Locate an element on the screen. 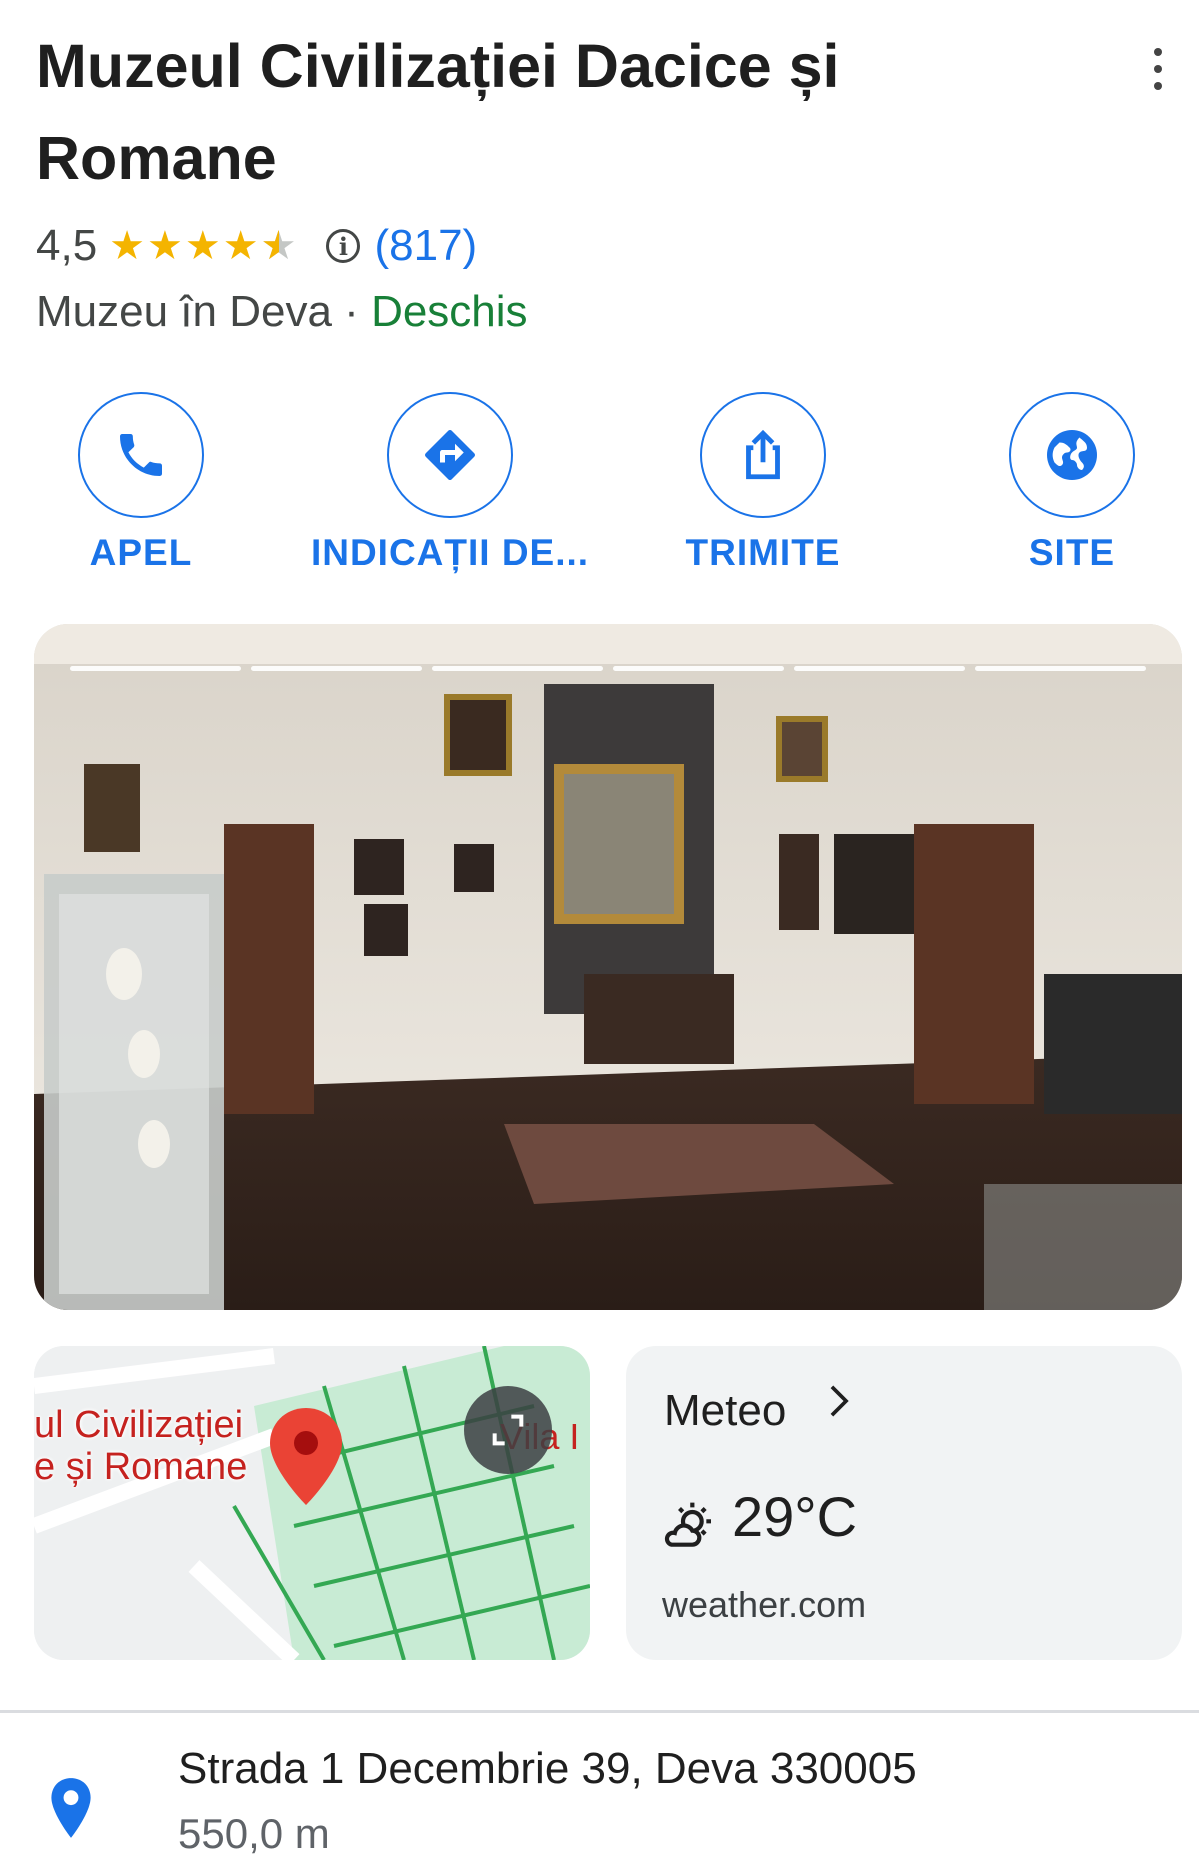 Image resolution: width=1199 pixels, height=1875 pixels. place-category: Muzeu în Deva is located at coordinates (184, 311).